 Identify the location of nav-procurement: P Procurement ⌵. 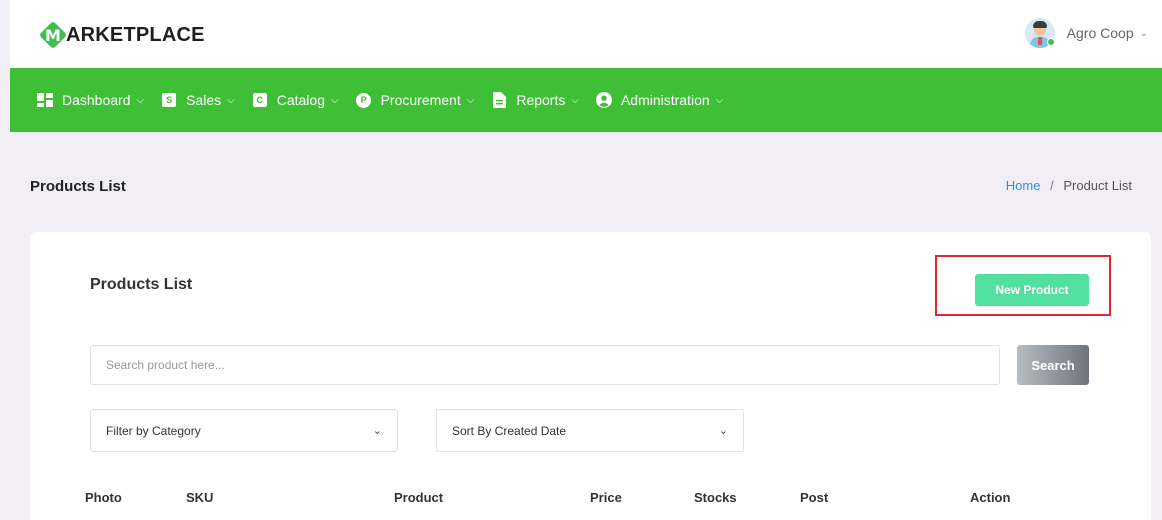
(415, 100).